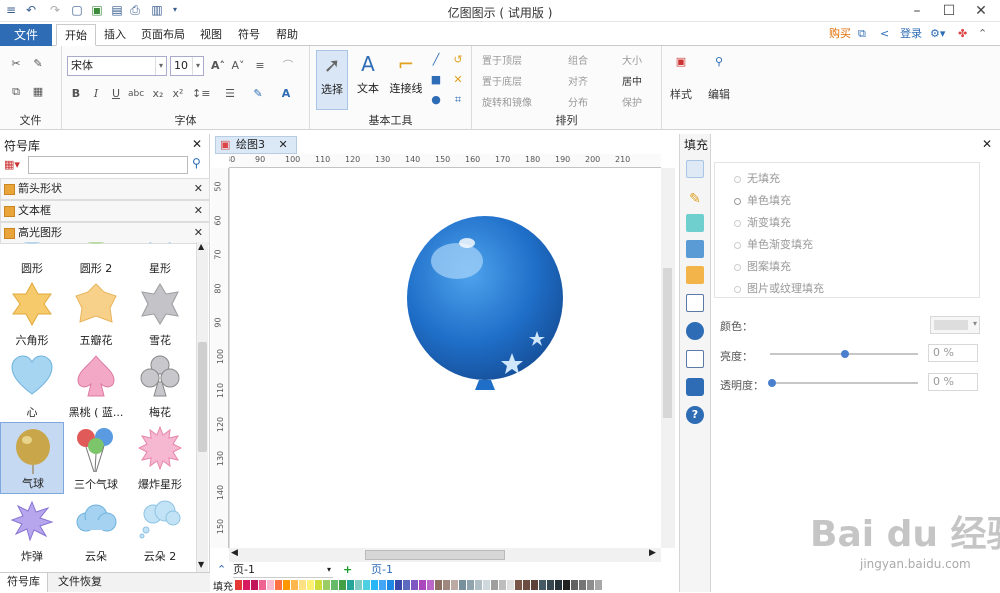 This screenshot has height=593, width=1000. What do you see at coordinates (160, 458) in the screenshot?
I see `shape-explosion-star: 爆炸星形` at bounding box center [160, 458].